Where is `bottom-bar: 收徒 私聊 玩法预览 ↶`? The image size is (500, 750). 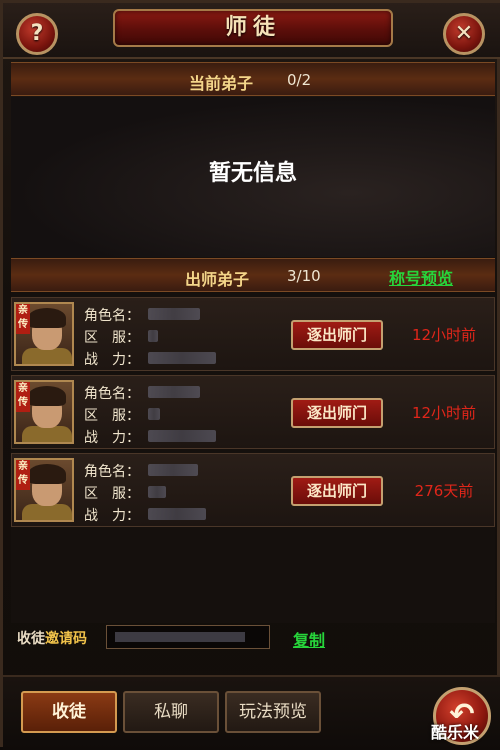 bottom-bar: 收徒 私聊 玩法预览 ↶ is located at coordinates (251, 712).